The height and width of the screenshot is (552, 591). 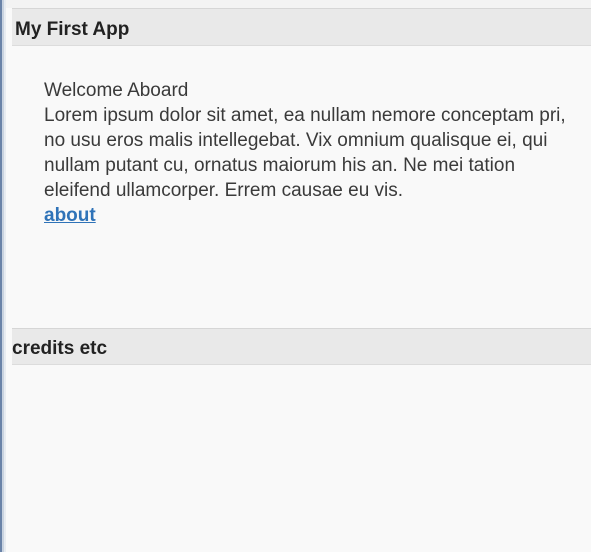 I want to click on footer-title: credits etc, so click(x=60, y=348).